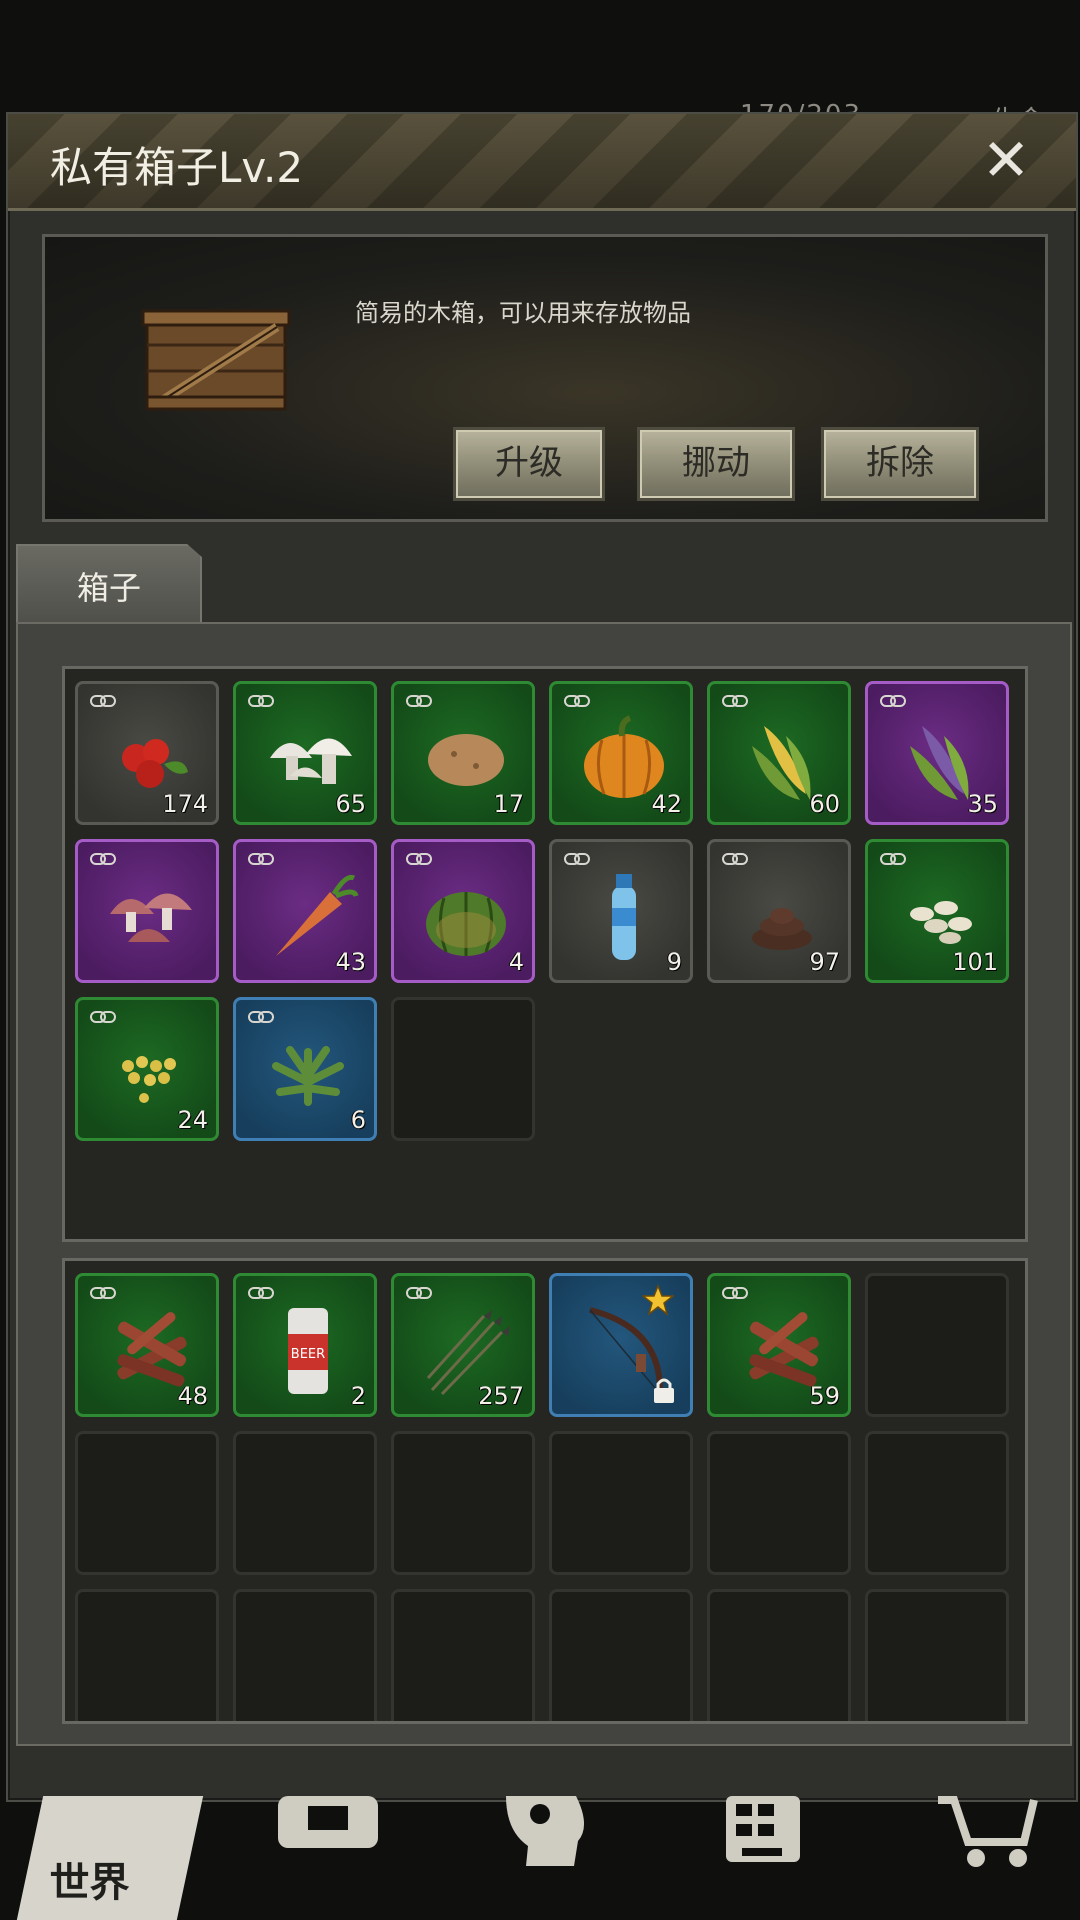 The height and width of the screenshot is (1920, 1080). Describe the element at coordinates (779, 911) in the screenshot. I see `inventory-slot: 97` at that location.